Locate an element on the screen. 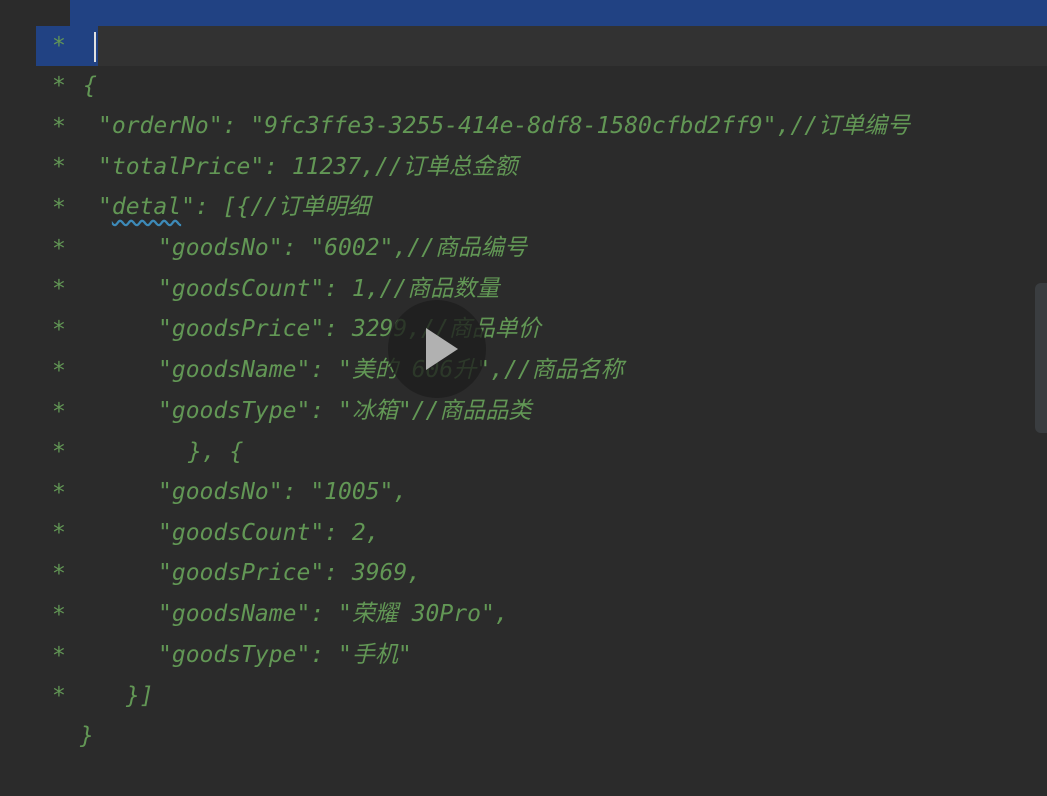 The image size is (1047, 796). code-line: * "totalPrice": 11237,//订单总金额 is located at coordinates (259, 123).